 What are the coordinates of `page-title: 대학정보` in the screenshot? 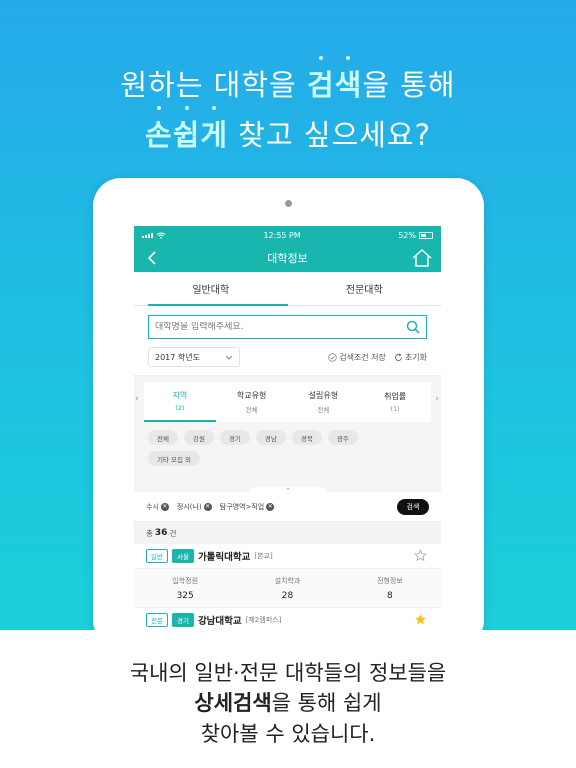 It's located at (287, 258).